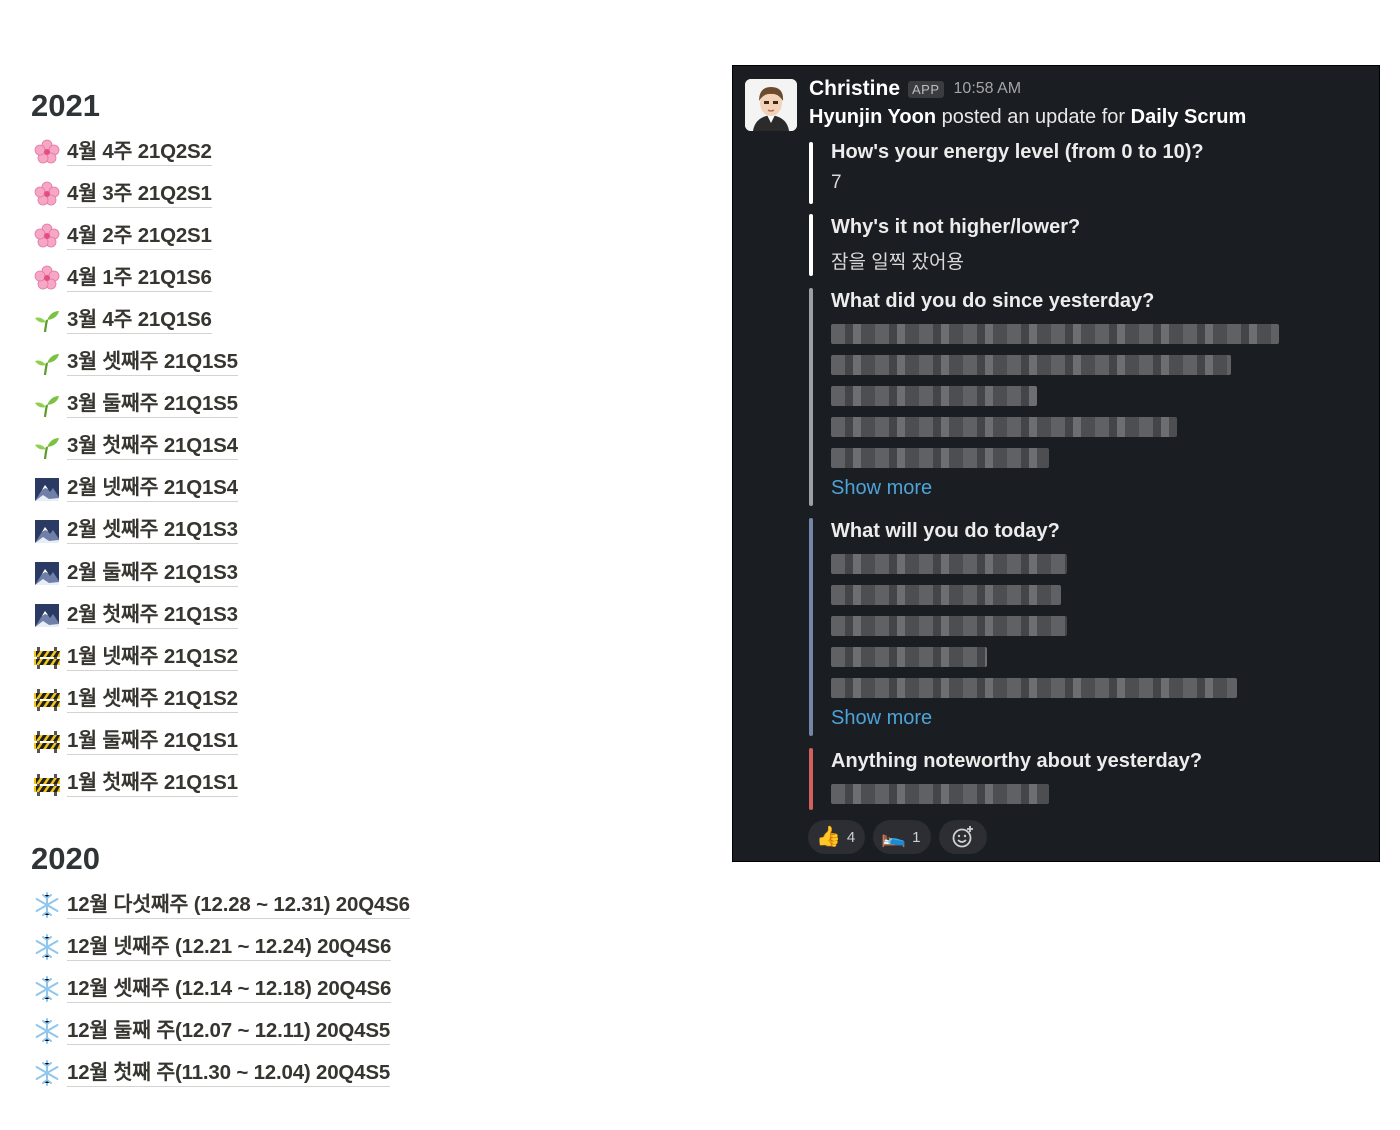  I want to click on reaction-count: 4, so click(851, 837).